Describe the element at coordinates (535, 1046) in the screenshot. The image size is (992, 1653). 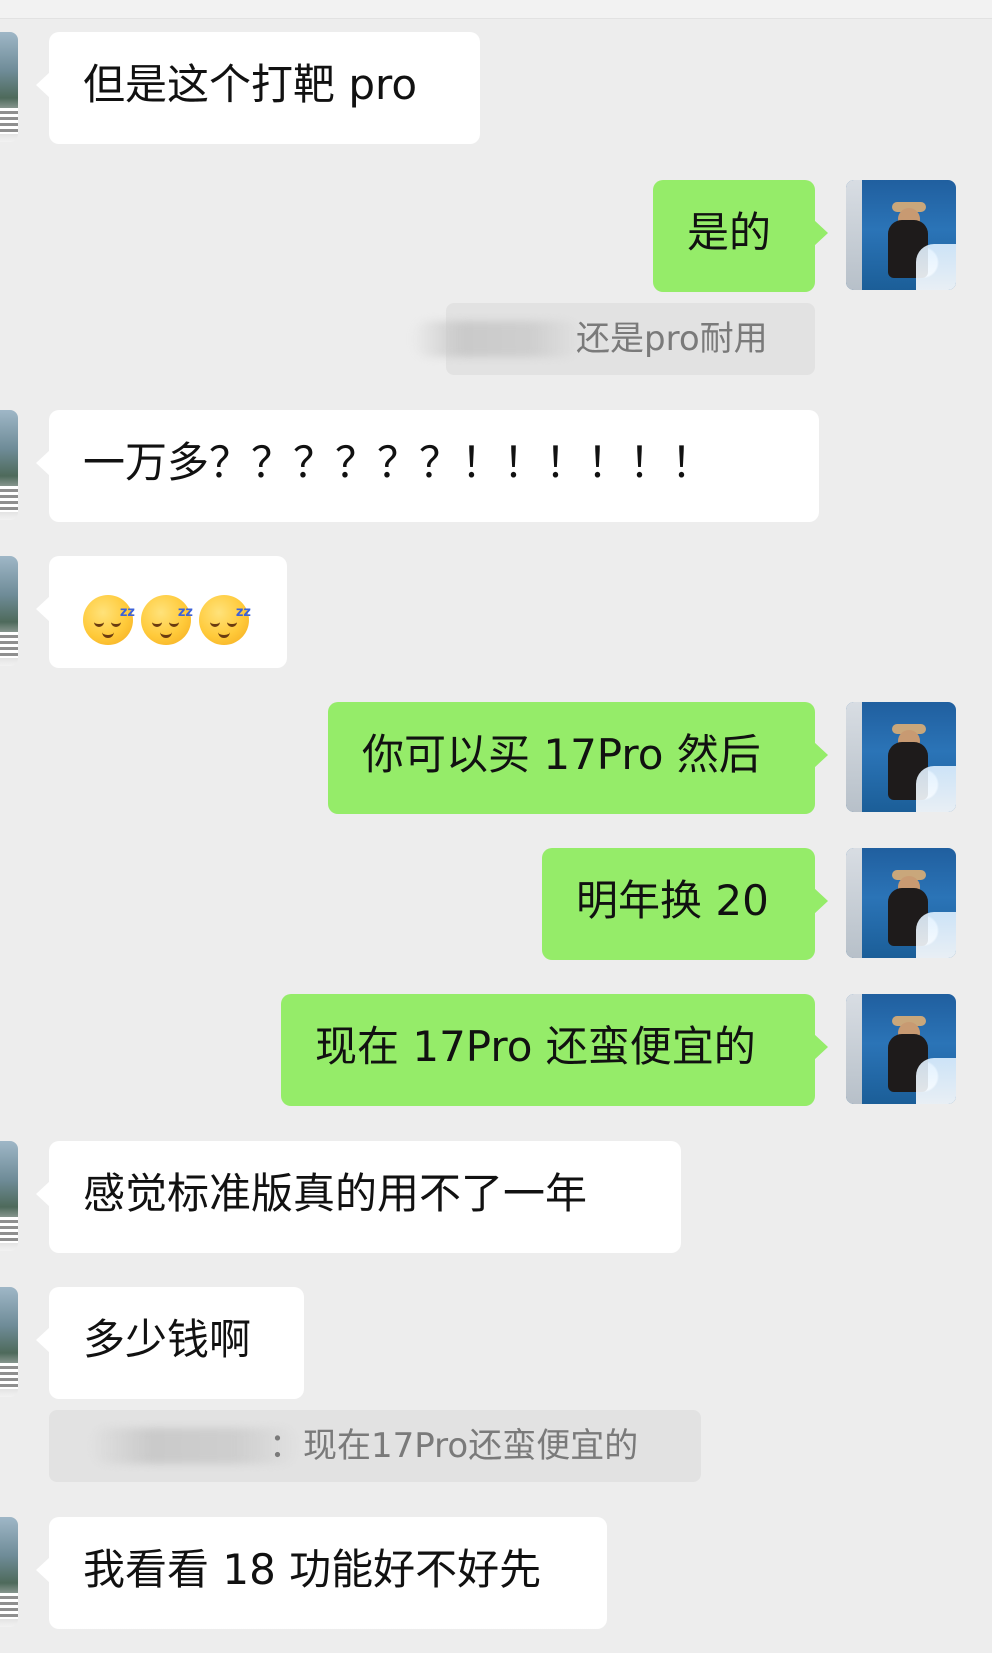
I see `message-text: 现在 17Pro 还蛮便宜的` at that location.